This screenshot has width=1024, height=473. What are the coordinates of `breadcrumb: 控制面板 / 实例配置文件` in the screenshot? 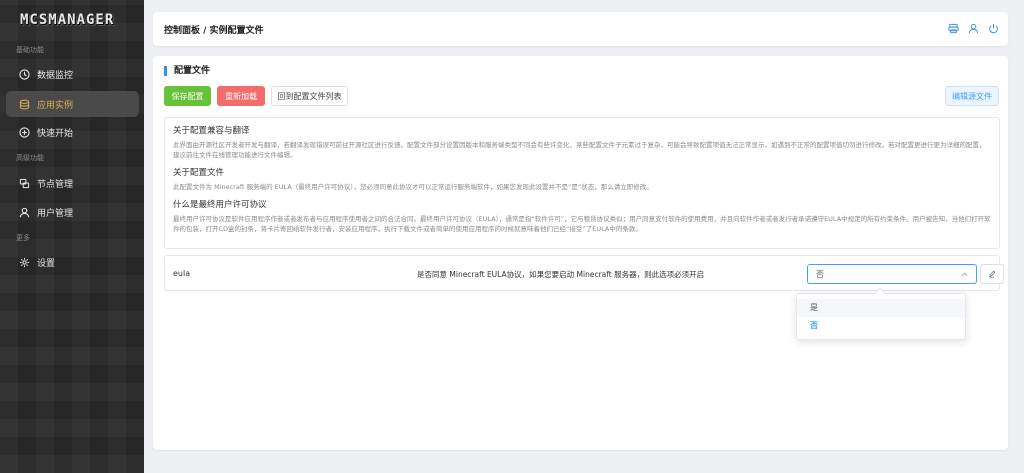 It's located at (214, 31).